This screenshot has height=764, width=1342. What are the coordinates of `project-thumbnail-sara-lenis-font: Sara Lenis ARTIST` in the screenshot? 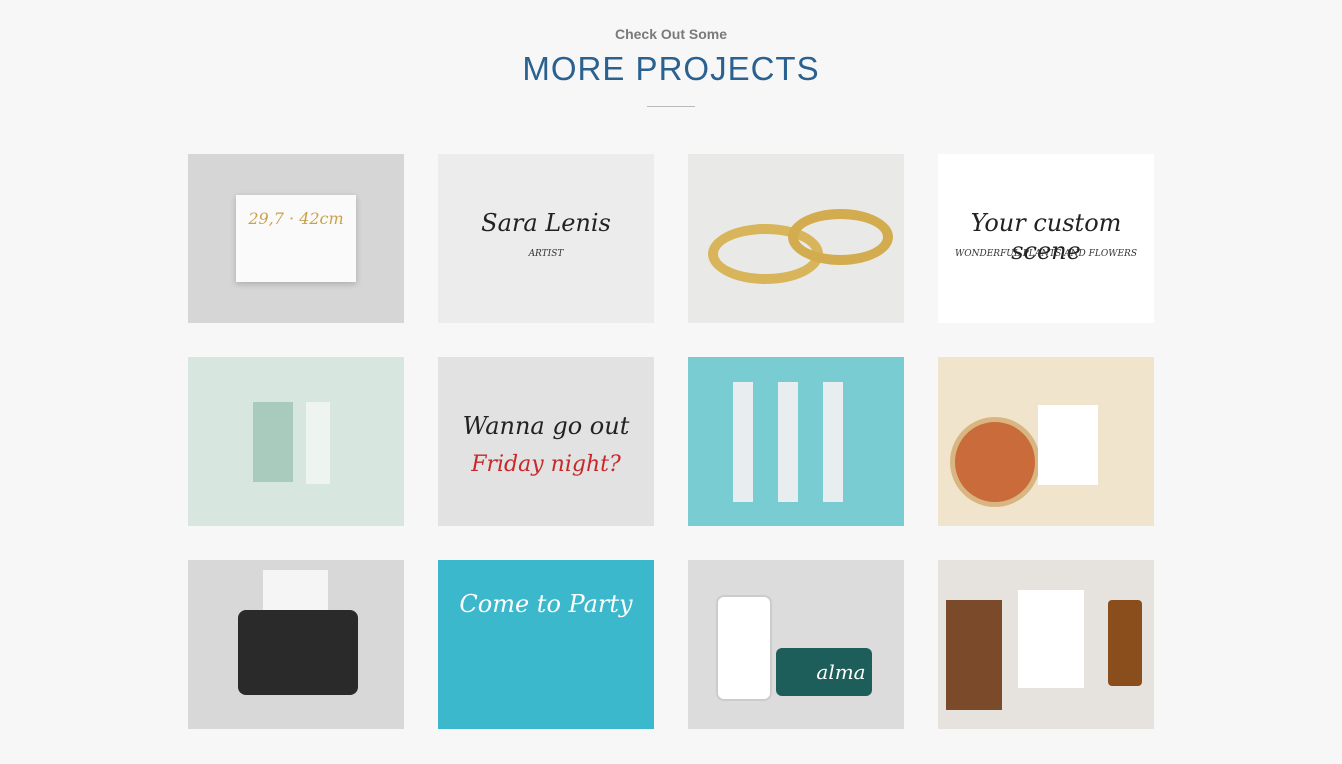 It's located at (546, 238).